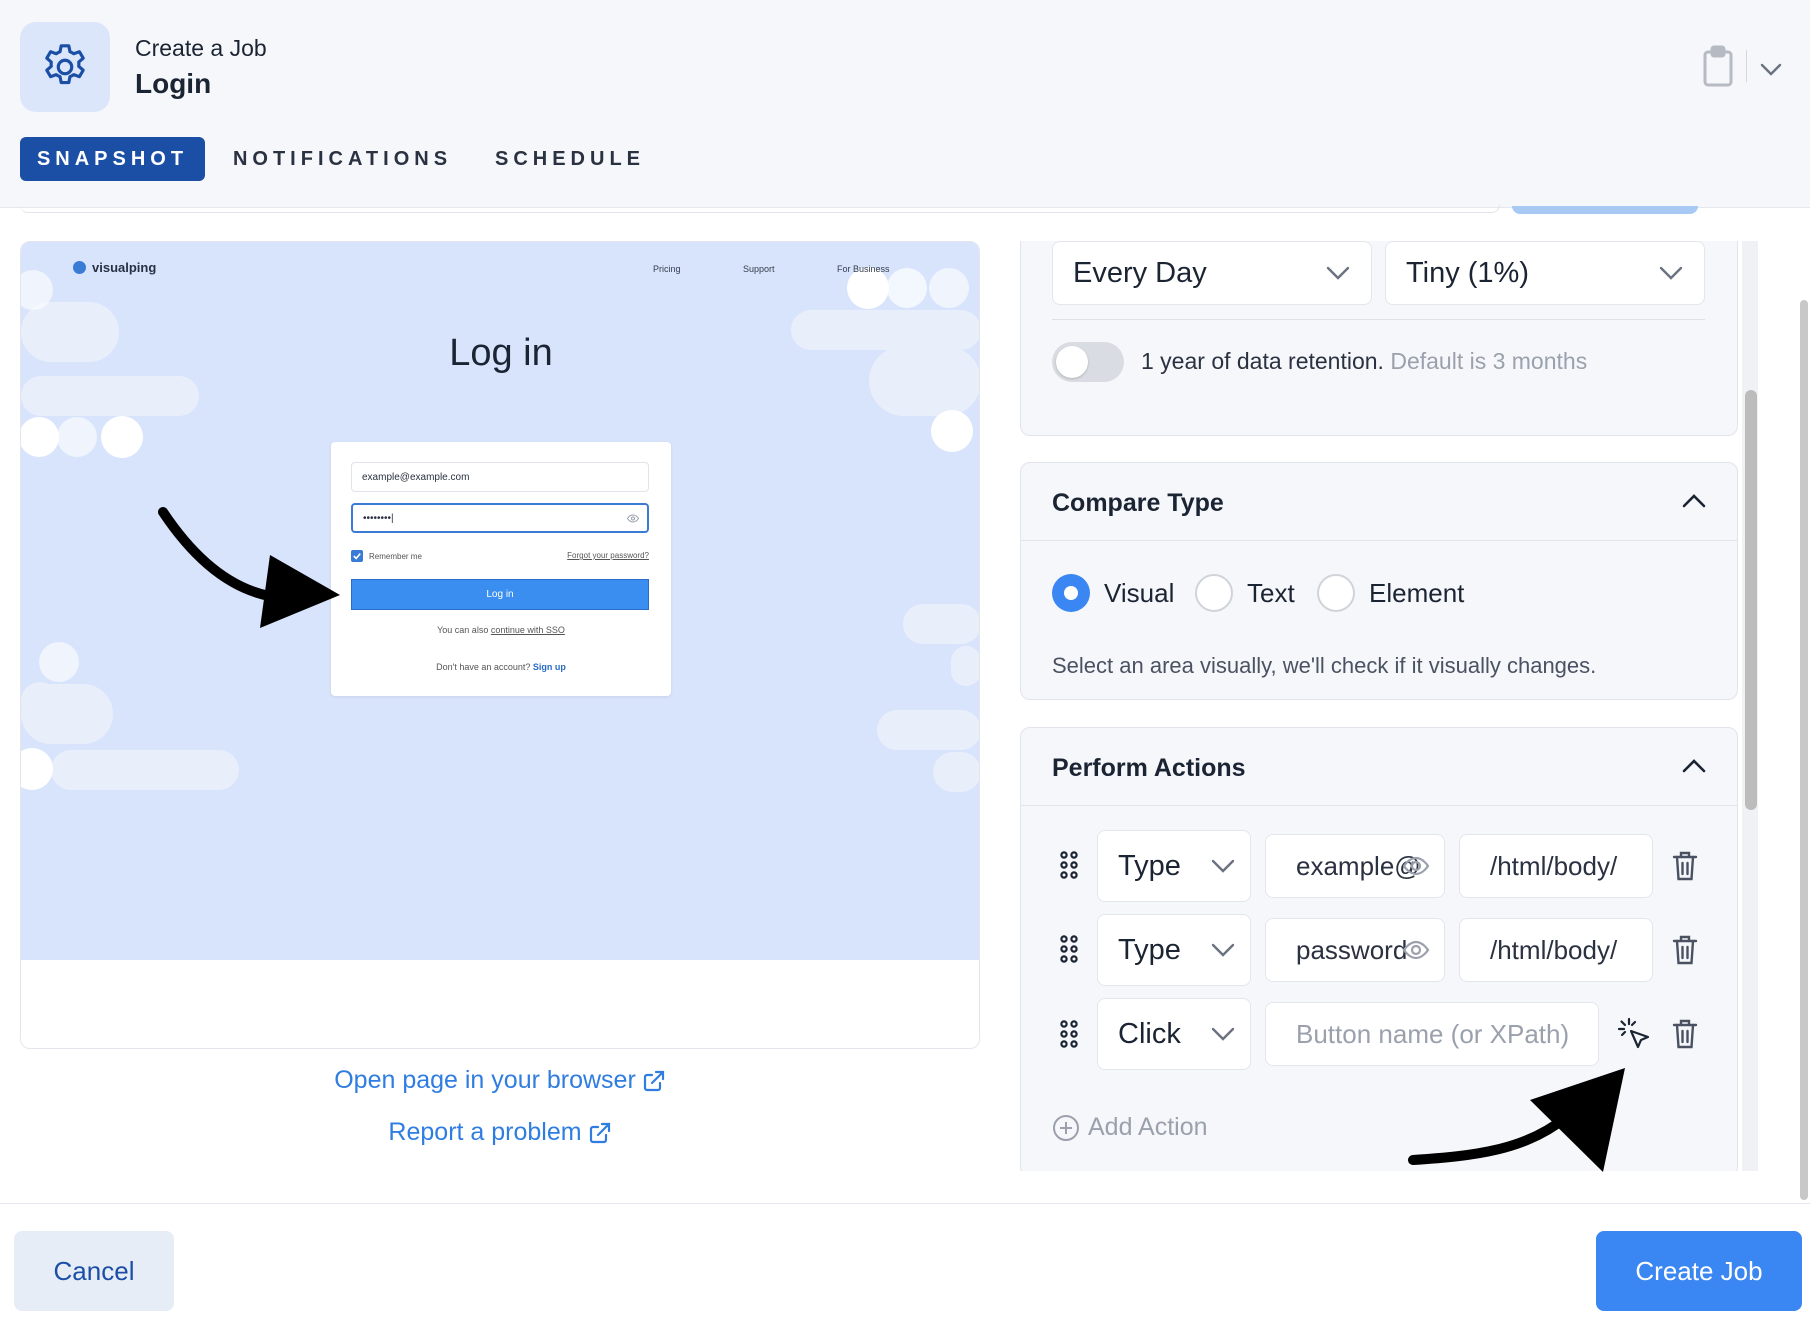 The width and height of the screenshot is (1810, 1322). I want to click on retention-toggle, so click(1088, 362).